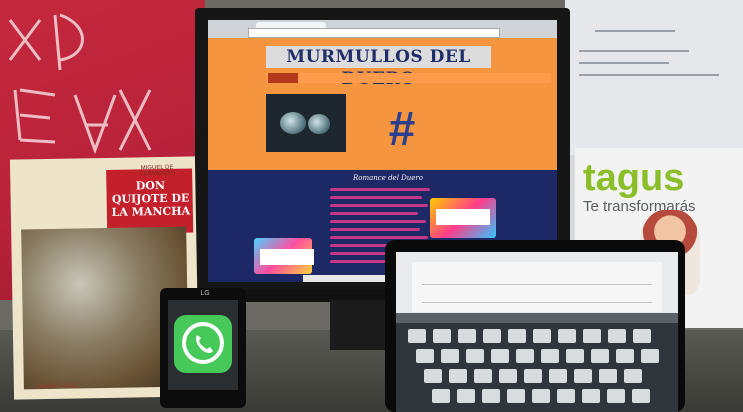 The height and width of the screenshot is (412, 743). What do you see at coordinates (634, 178) in the screenshot?
I see `tagus-logo: tagus` at bounding box center [634, 178].